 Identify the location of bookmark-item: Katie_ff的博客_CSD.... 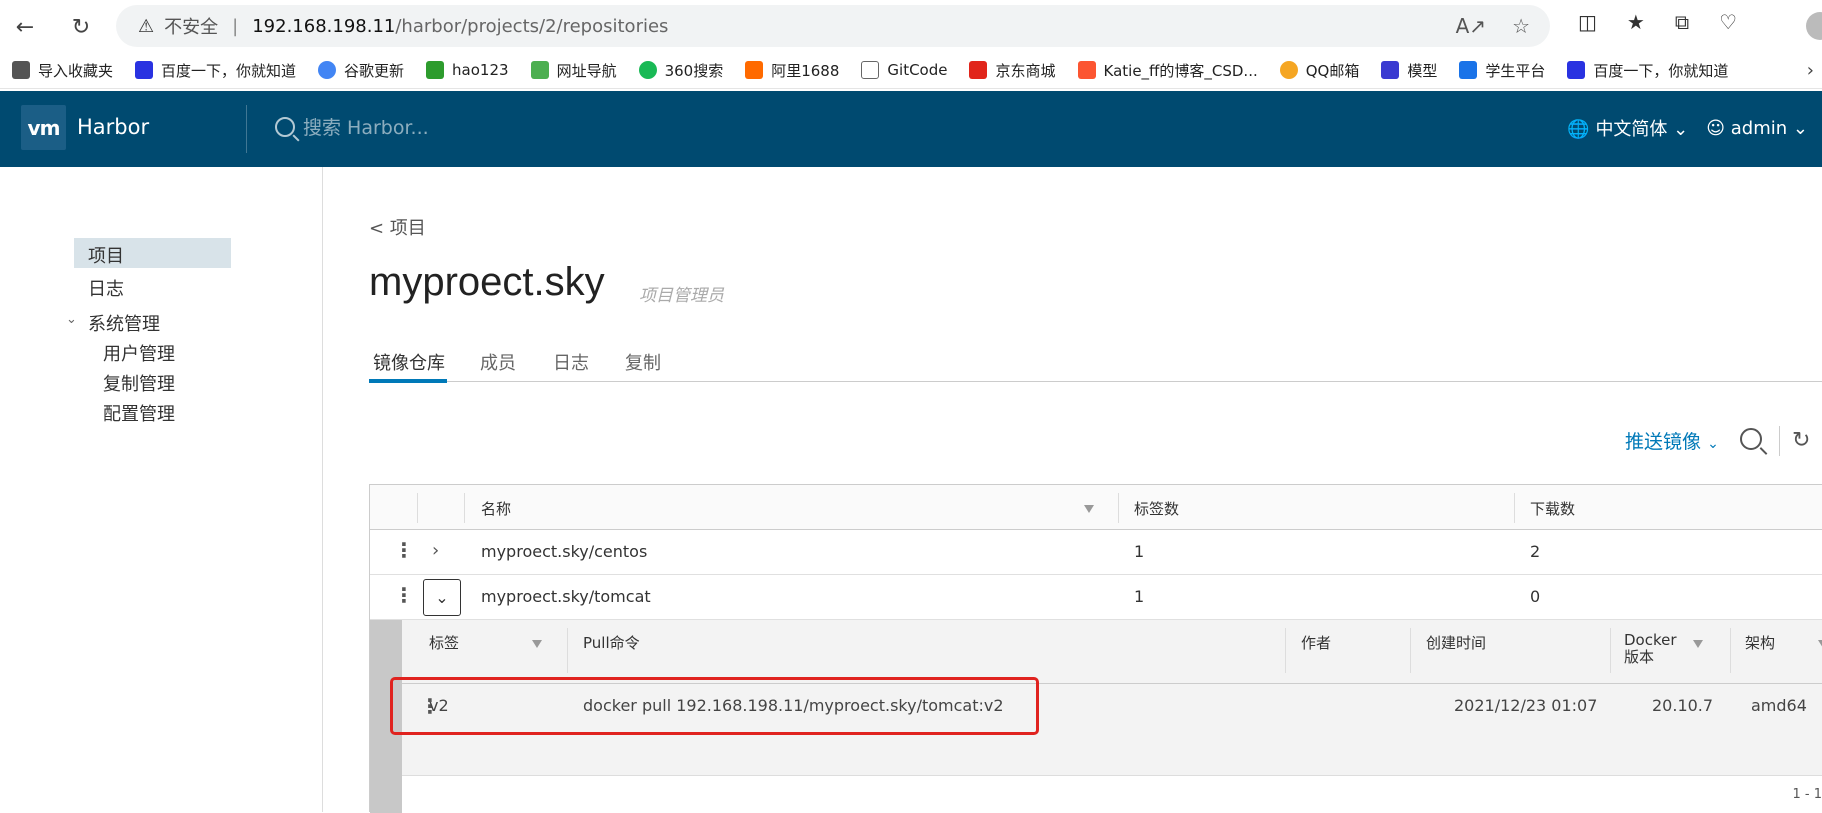
(1168, 70).